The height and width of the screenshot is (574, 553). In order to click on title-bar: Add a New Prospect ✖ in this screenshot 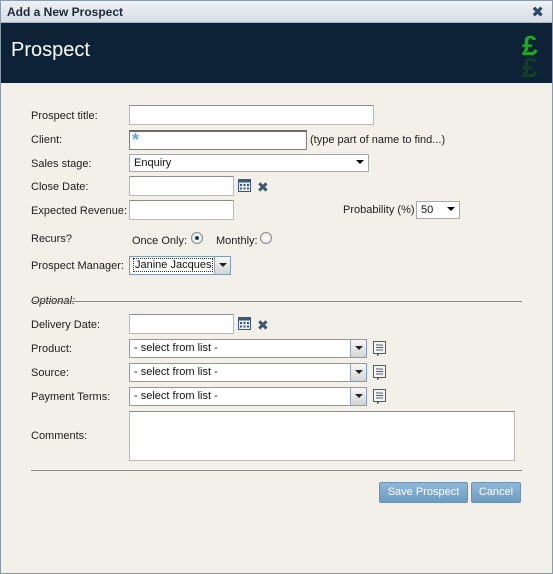, I will do `click(276, 12)`.